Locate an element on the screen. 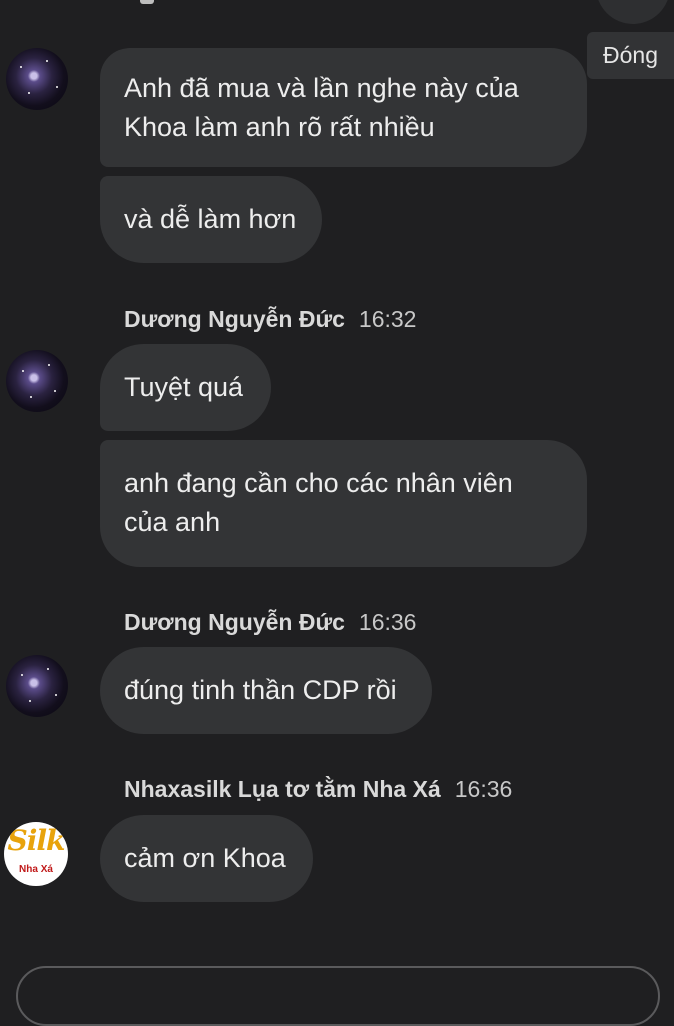 The image size is (674, 1026). scroll-to-top-button is located at coordinates (633, 12).